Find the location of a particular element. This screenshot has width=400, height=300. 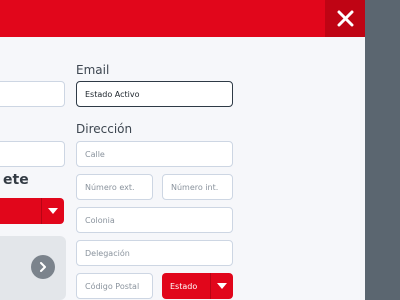

close-icon is located at coordinates (345, 18).